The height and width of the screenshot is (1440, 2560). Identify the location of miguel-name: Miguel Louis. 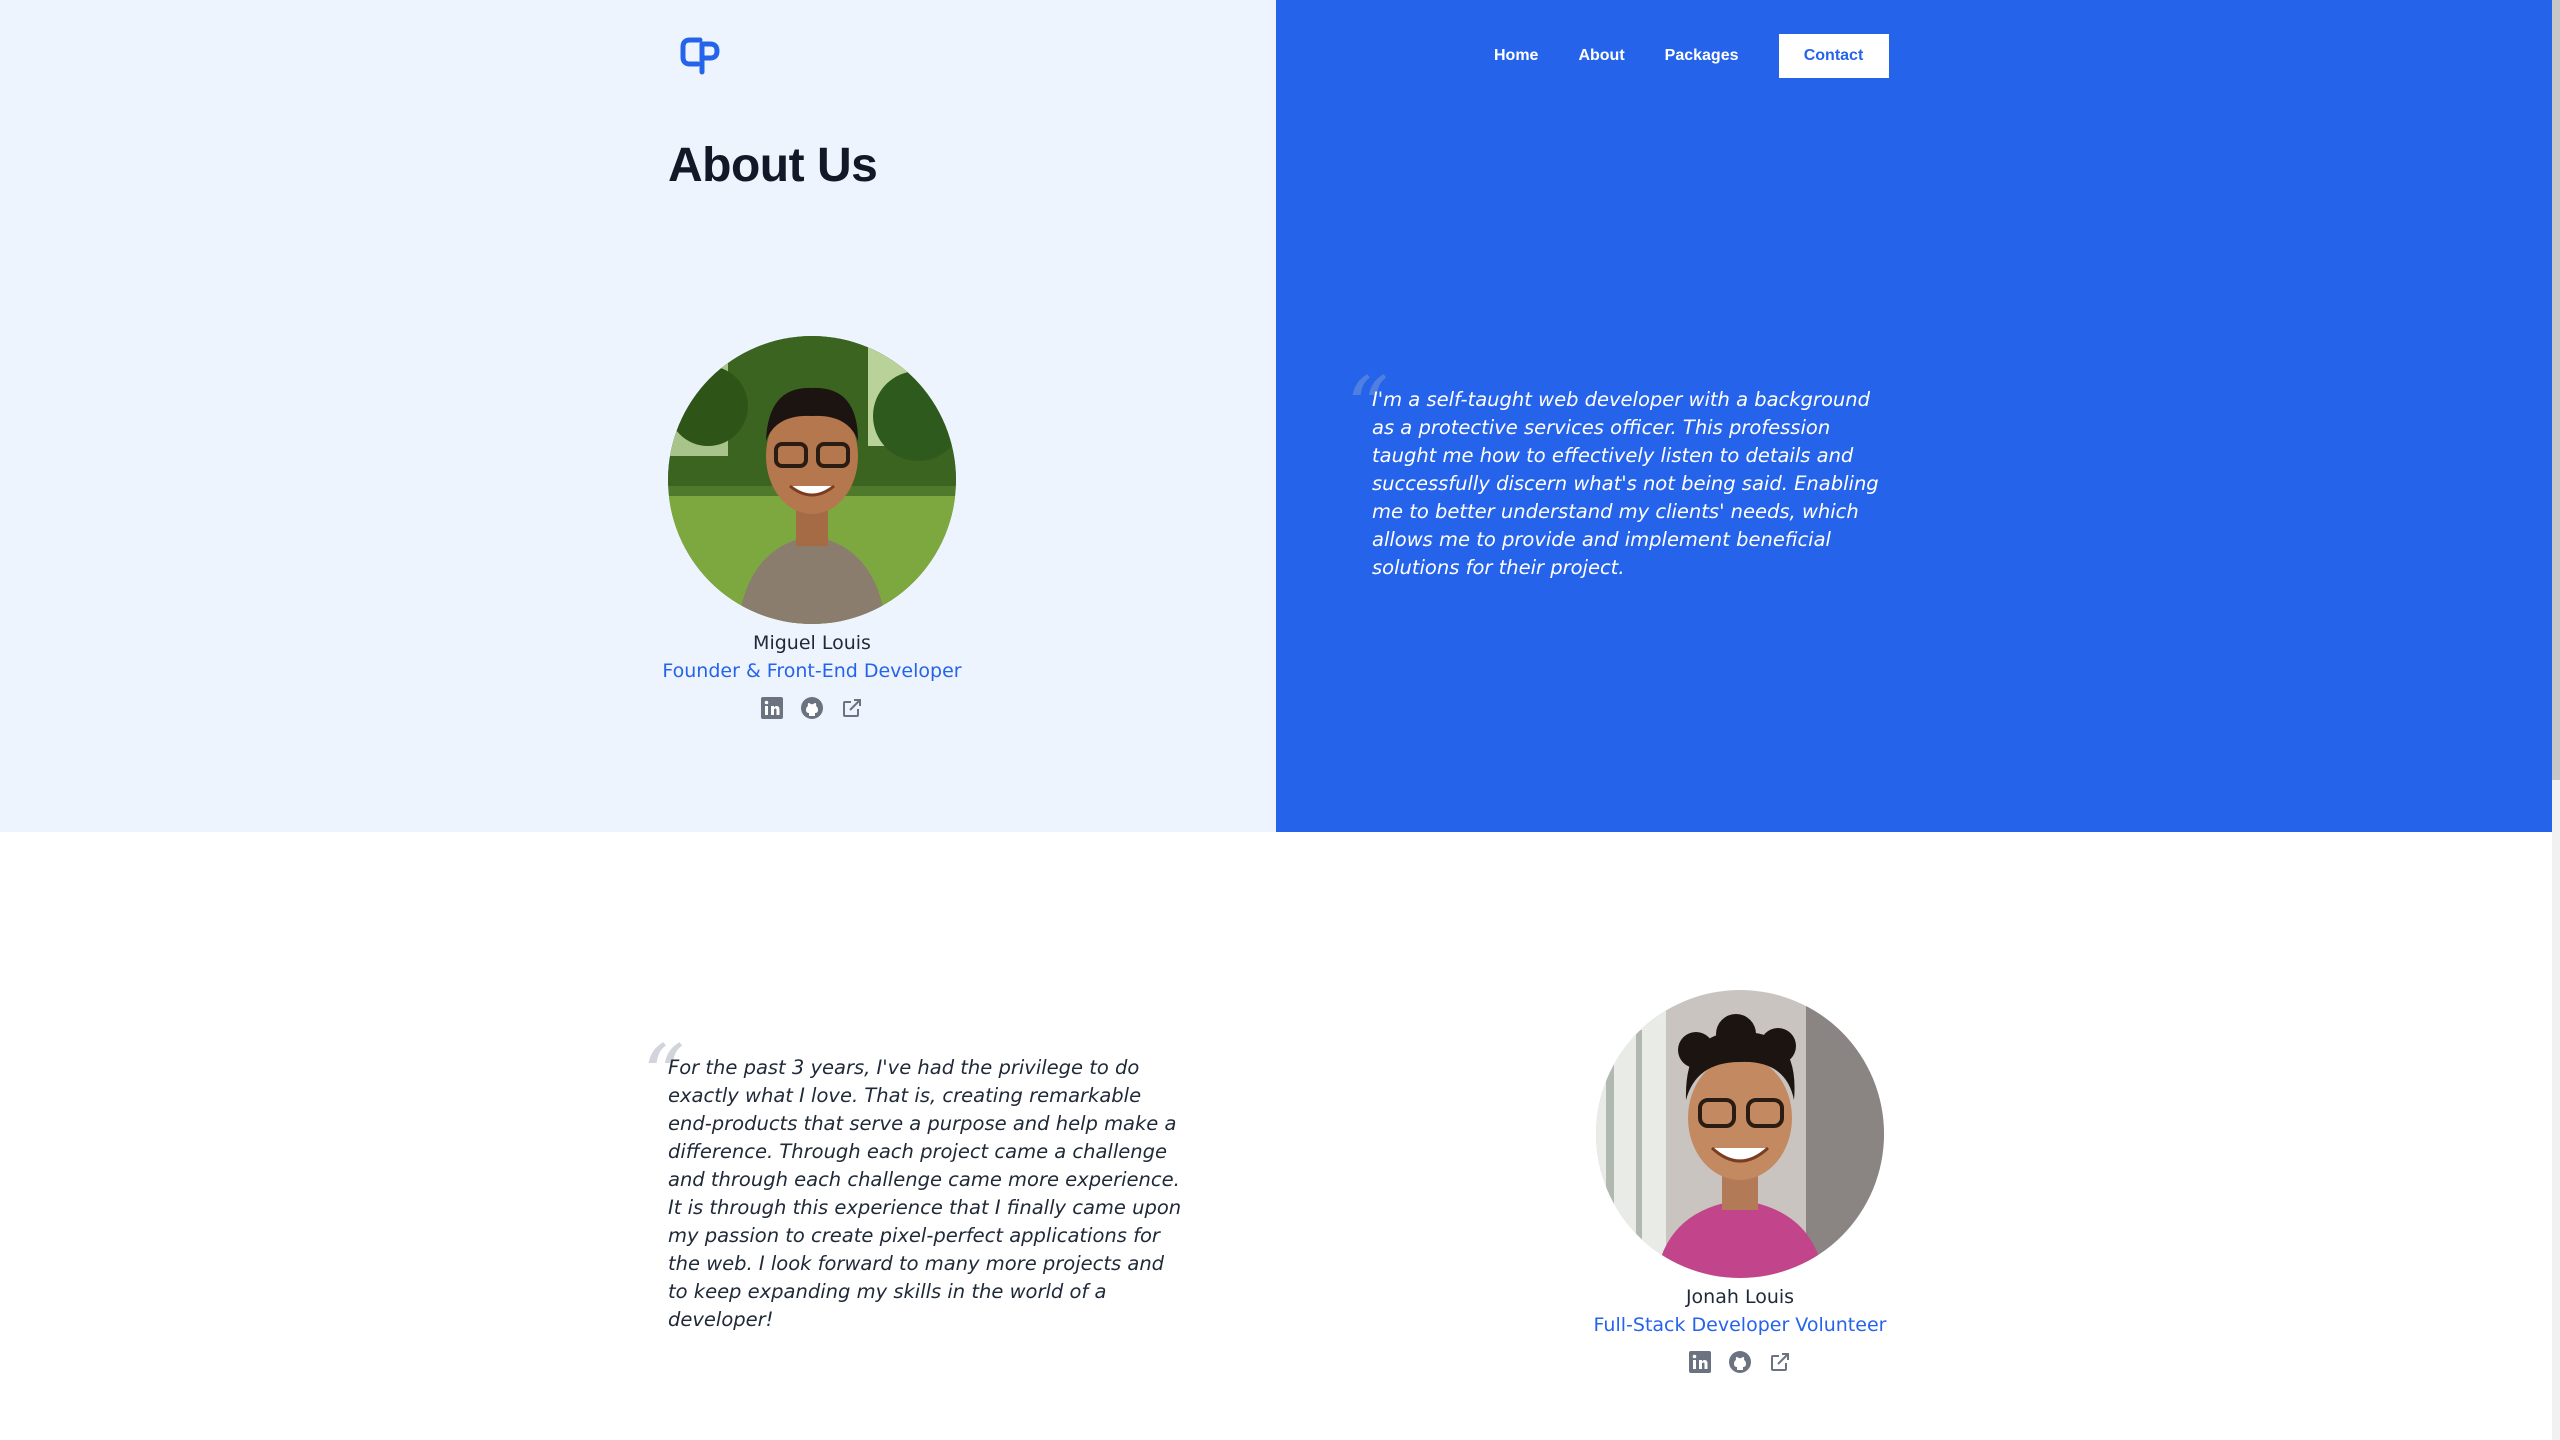
(812, 643).